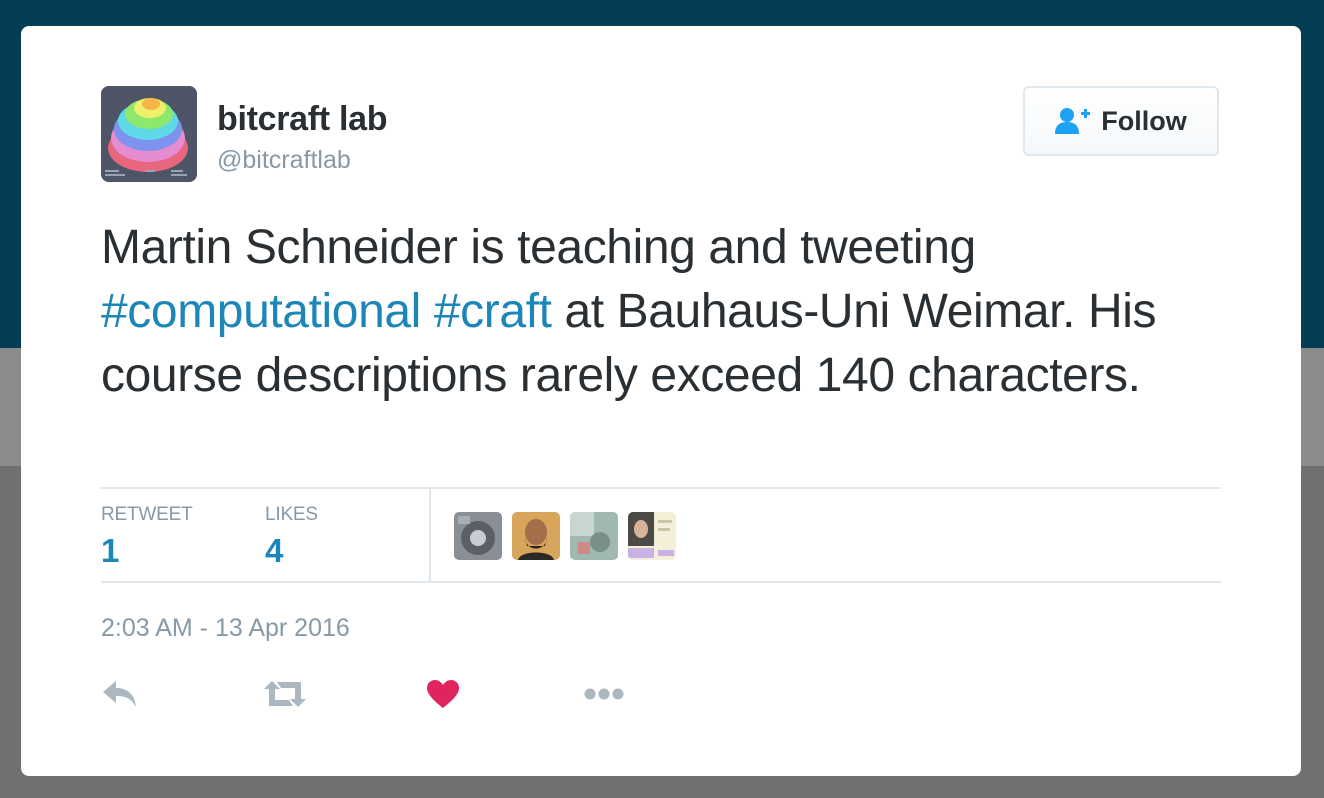 The width and height of the screenshot is (1324, 798). I want to click on heart-icon, so click(443, 694).